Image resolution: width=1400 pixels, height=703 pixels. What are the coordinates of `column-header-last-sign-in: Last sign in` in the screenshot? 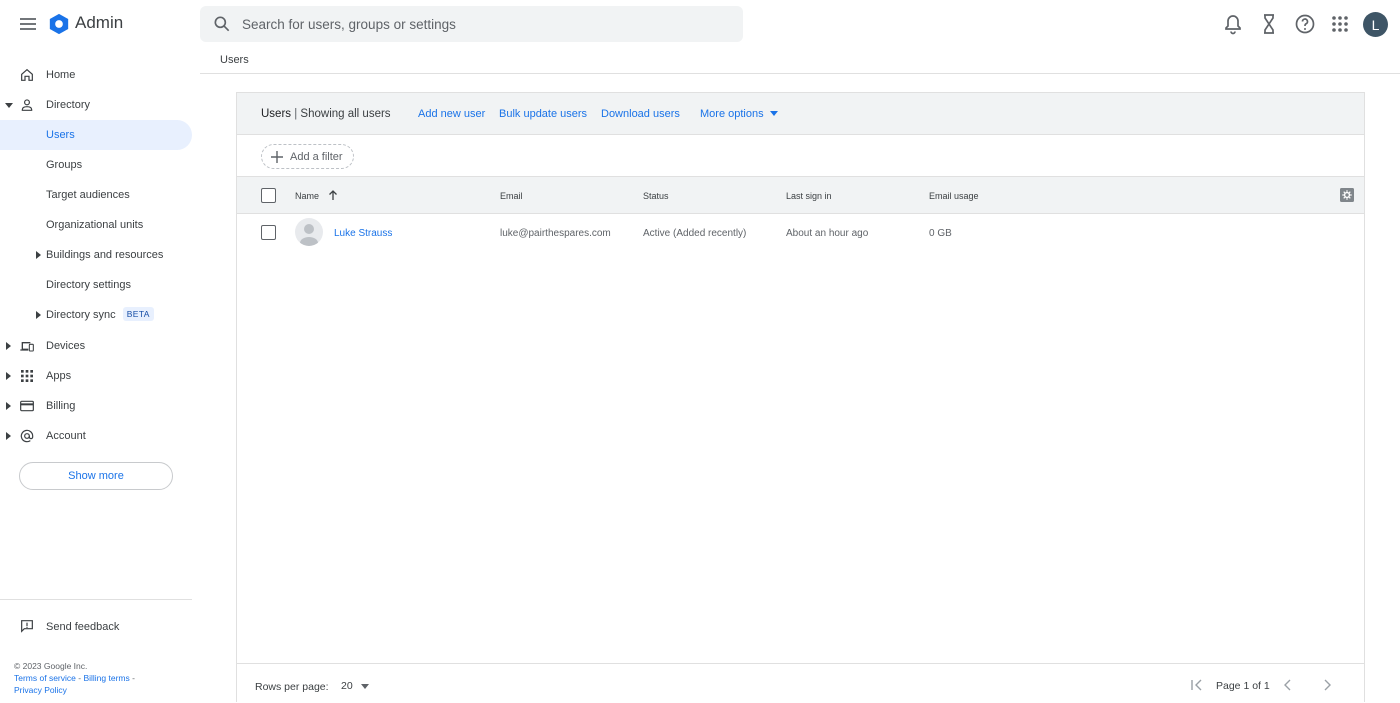 It's located at (809, 196).